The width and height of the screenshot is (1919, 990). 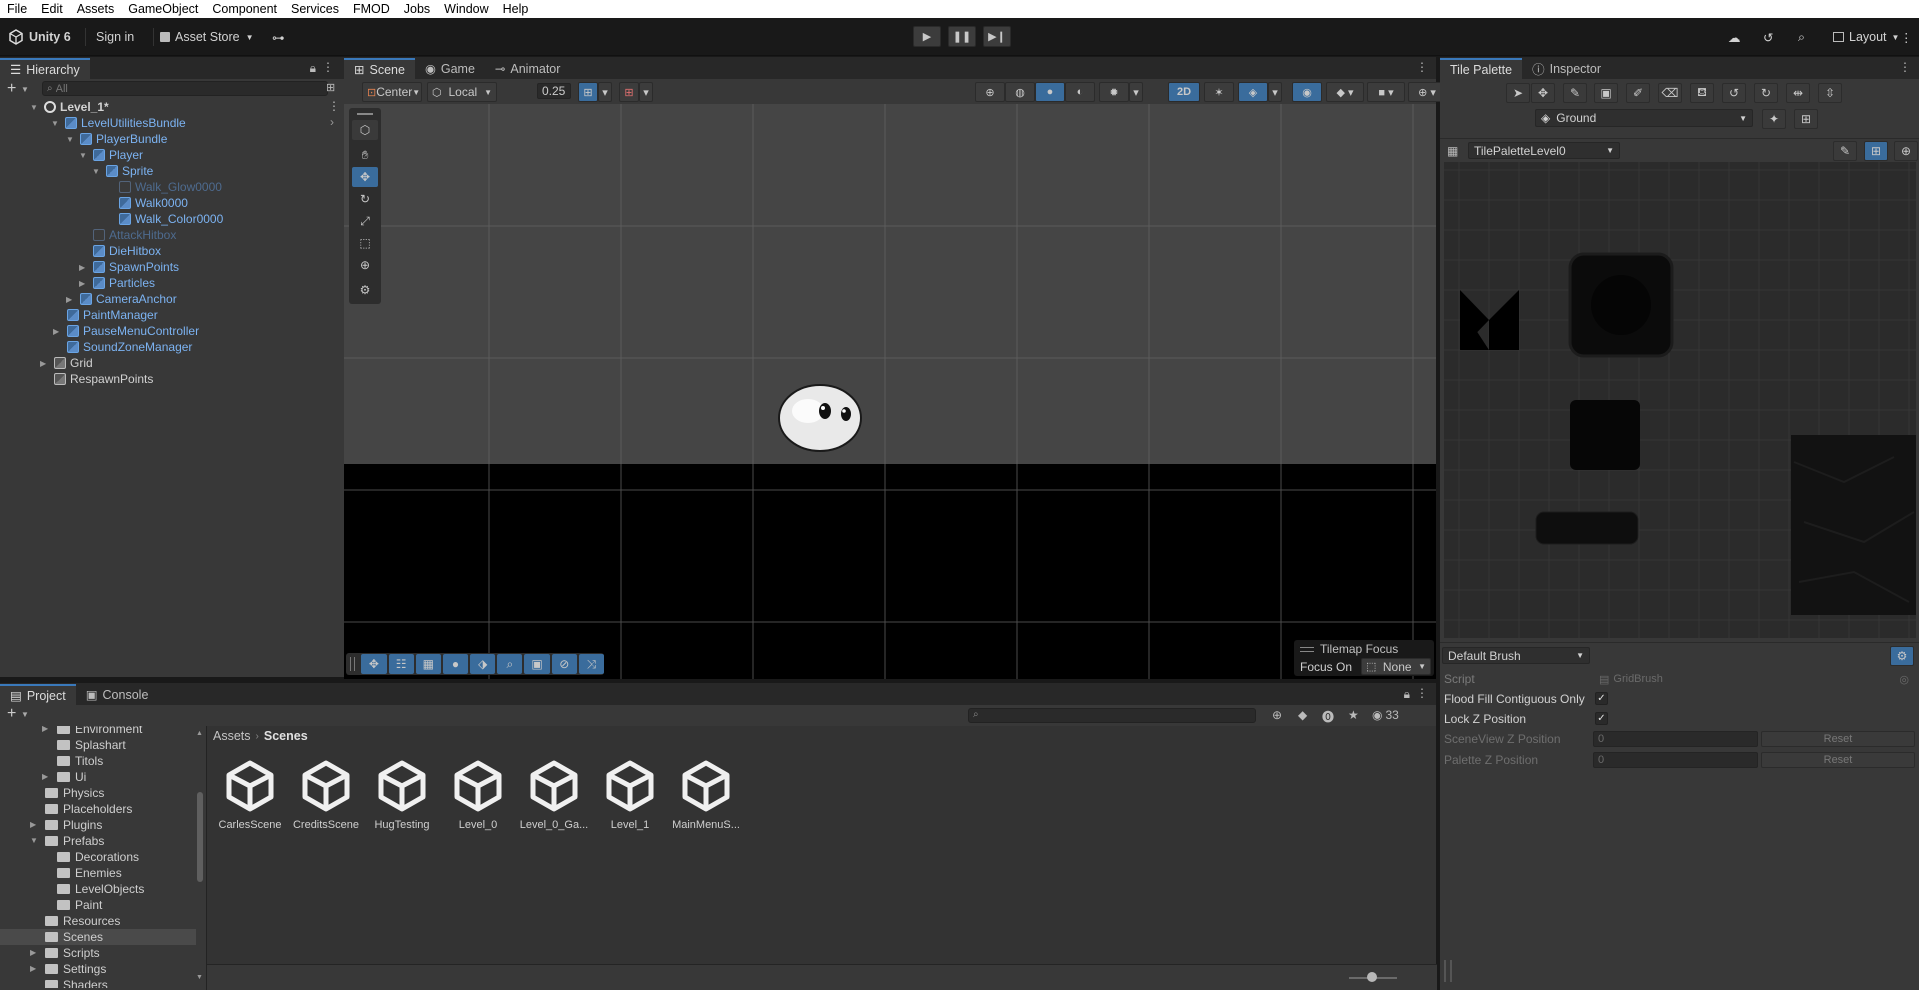 I want to click on script-field: ▤ GridBrush ◎, so click(x=1754, y=679).